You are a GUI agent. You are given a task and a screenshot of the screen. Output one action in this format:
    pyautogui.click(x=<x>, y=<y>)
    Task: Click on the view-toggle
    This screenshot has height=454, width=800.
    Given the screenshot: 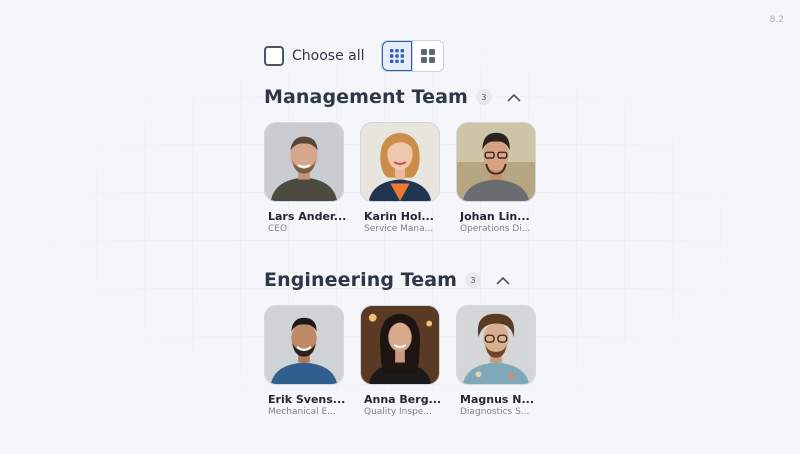 What is the action you would take?
    pyautogui.click(x=412, y=56)
    